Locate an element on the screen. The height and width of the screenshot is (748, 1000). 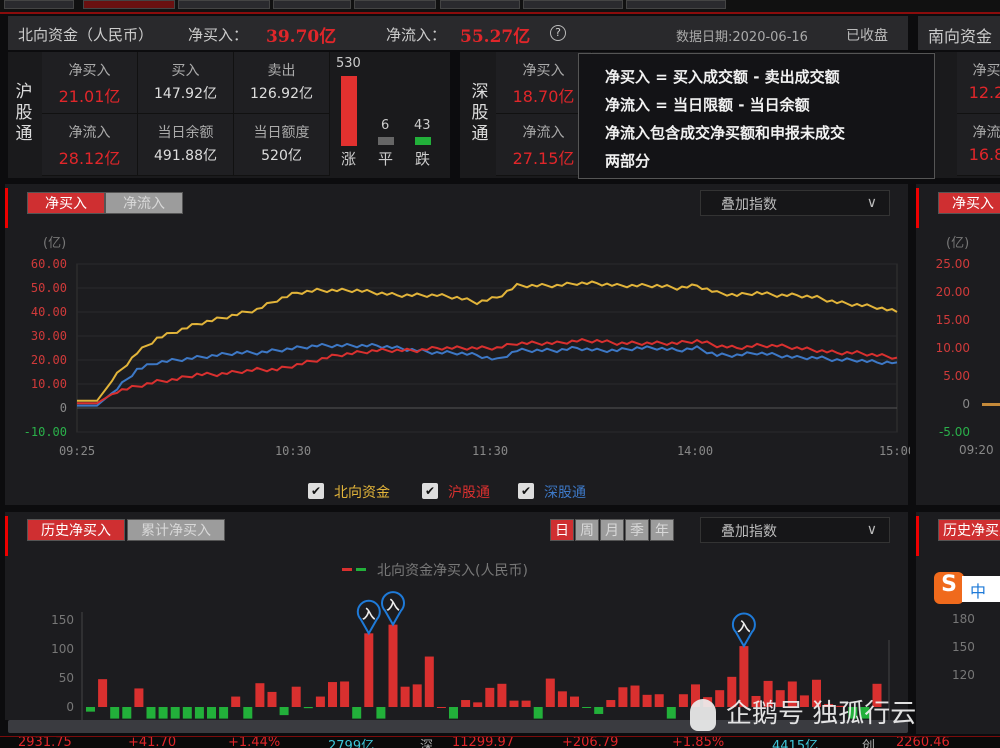
y-tick: 180 is located at coordinates (963, 619).